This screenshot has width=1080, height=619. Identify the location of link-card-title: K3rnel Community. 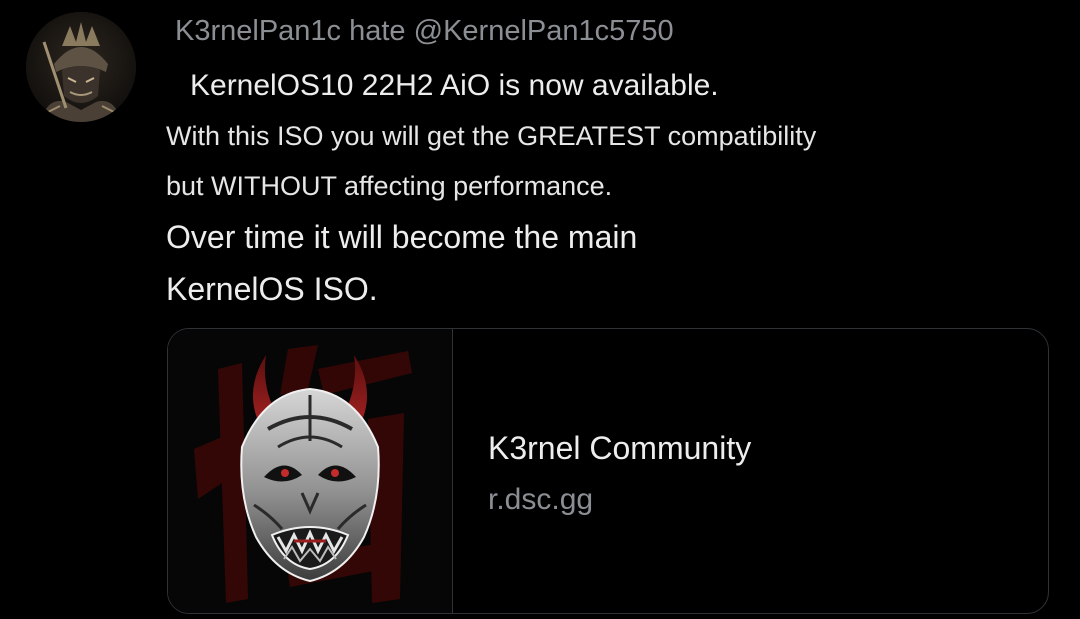
(620, 448).